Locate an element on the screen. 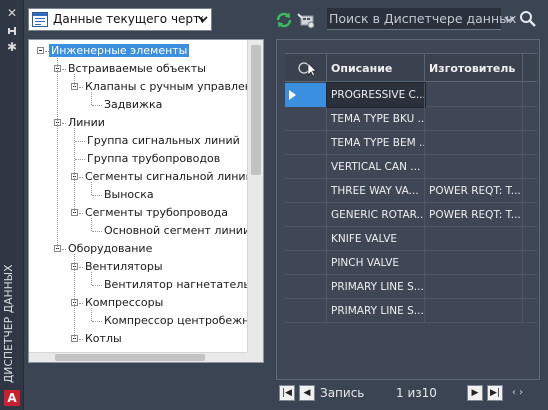  tree-node: Группа сигнальных линий is located at coordinates (163, 140).